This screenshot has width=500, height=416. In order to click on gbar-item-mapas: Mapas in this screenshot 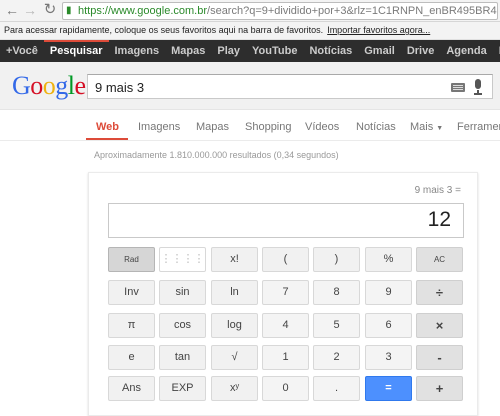, I will do `click(188, 51)`.